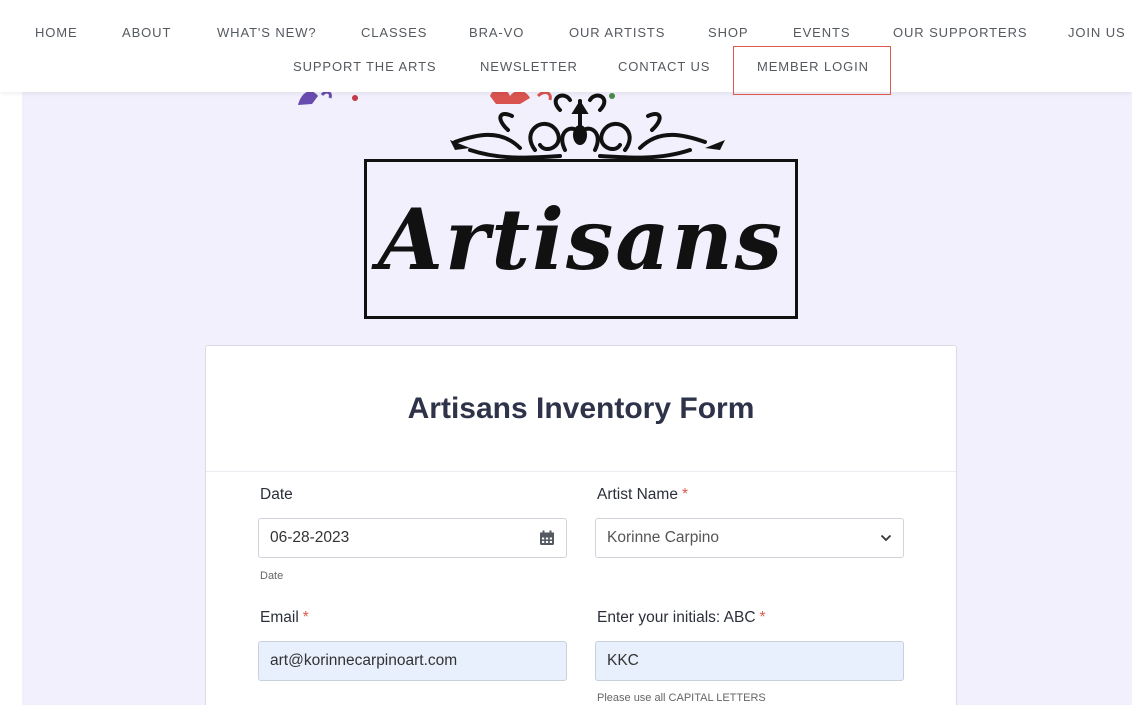  What do you see at coordinates (284, 617) in the screenshot?
I see `email-label: Email *` at bounding box center [284, 617].